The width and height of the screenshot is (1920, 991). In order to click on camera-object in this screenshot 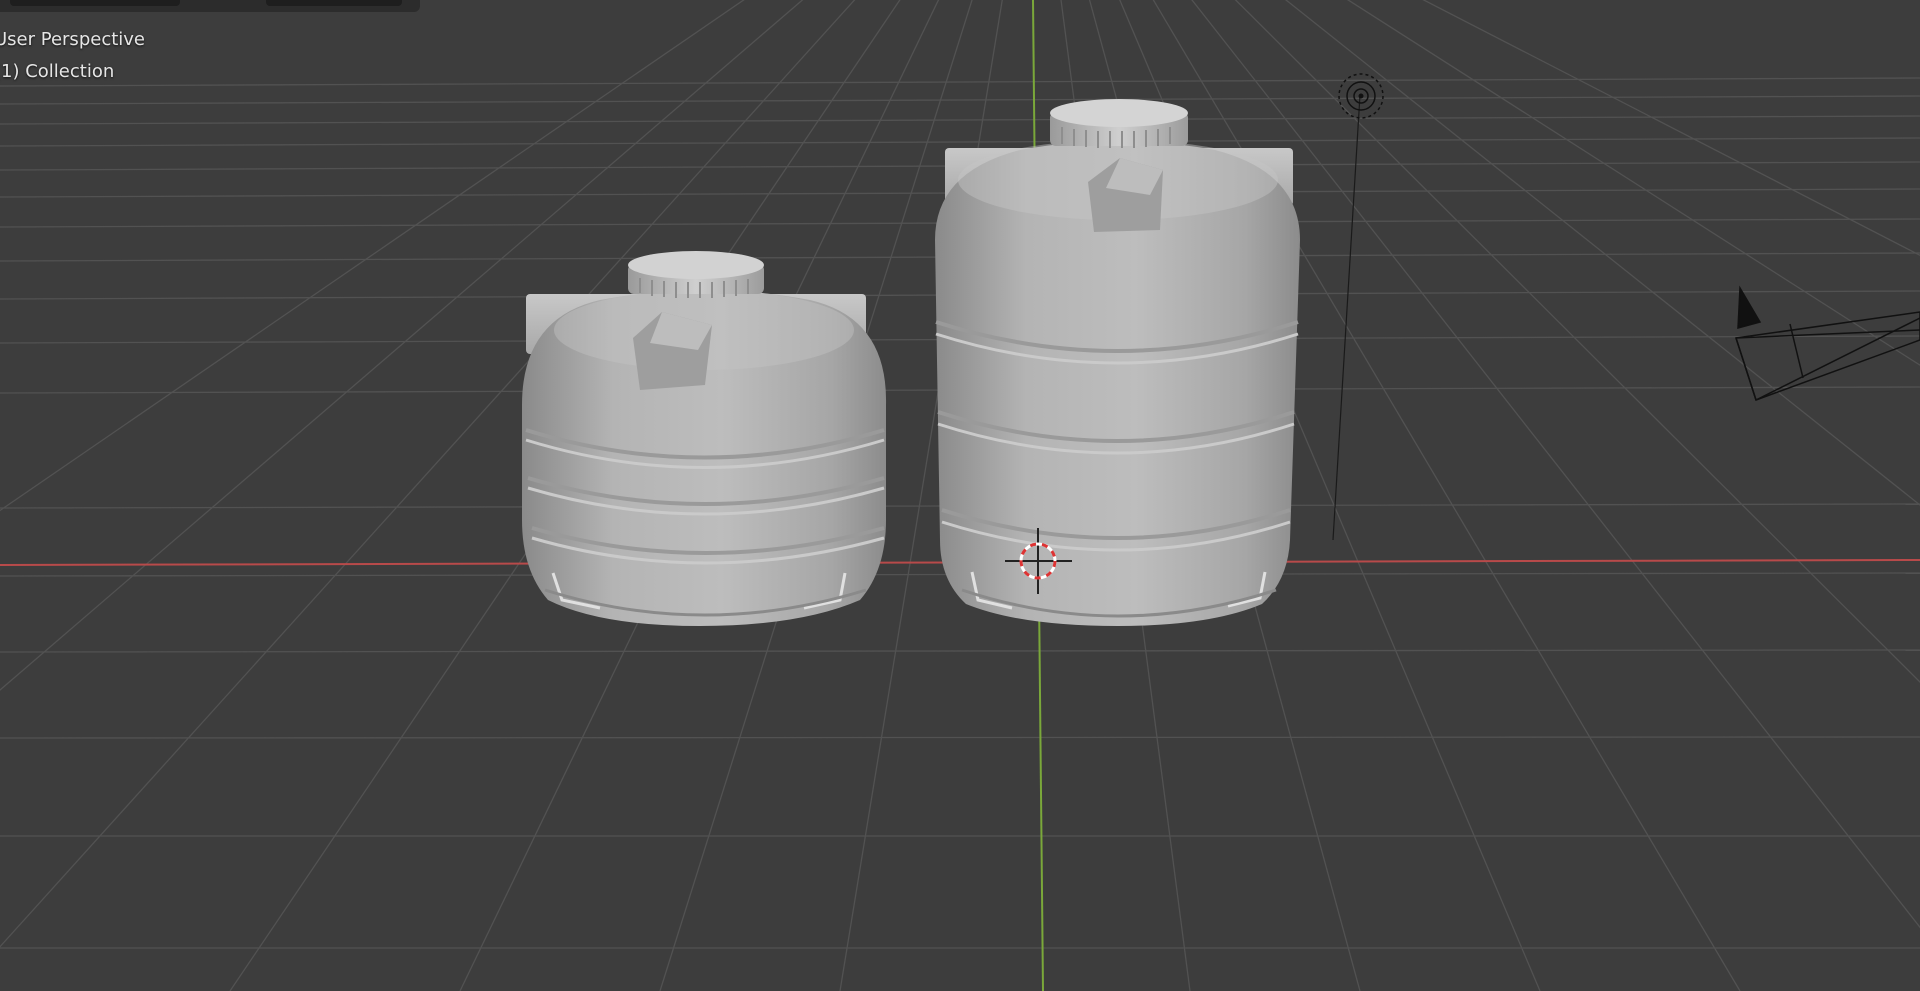, I will do `click(1827, 343)`.